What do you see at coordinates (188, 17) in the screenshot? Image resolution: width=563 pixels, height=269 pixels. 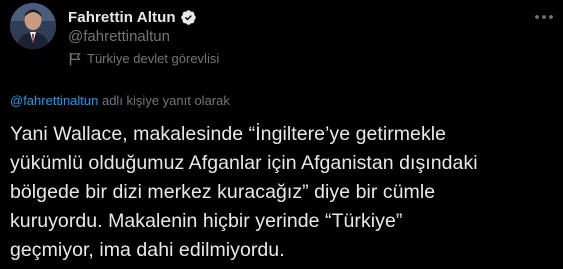 I see `verified-badge-icon` at bounding box center [188, 17].